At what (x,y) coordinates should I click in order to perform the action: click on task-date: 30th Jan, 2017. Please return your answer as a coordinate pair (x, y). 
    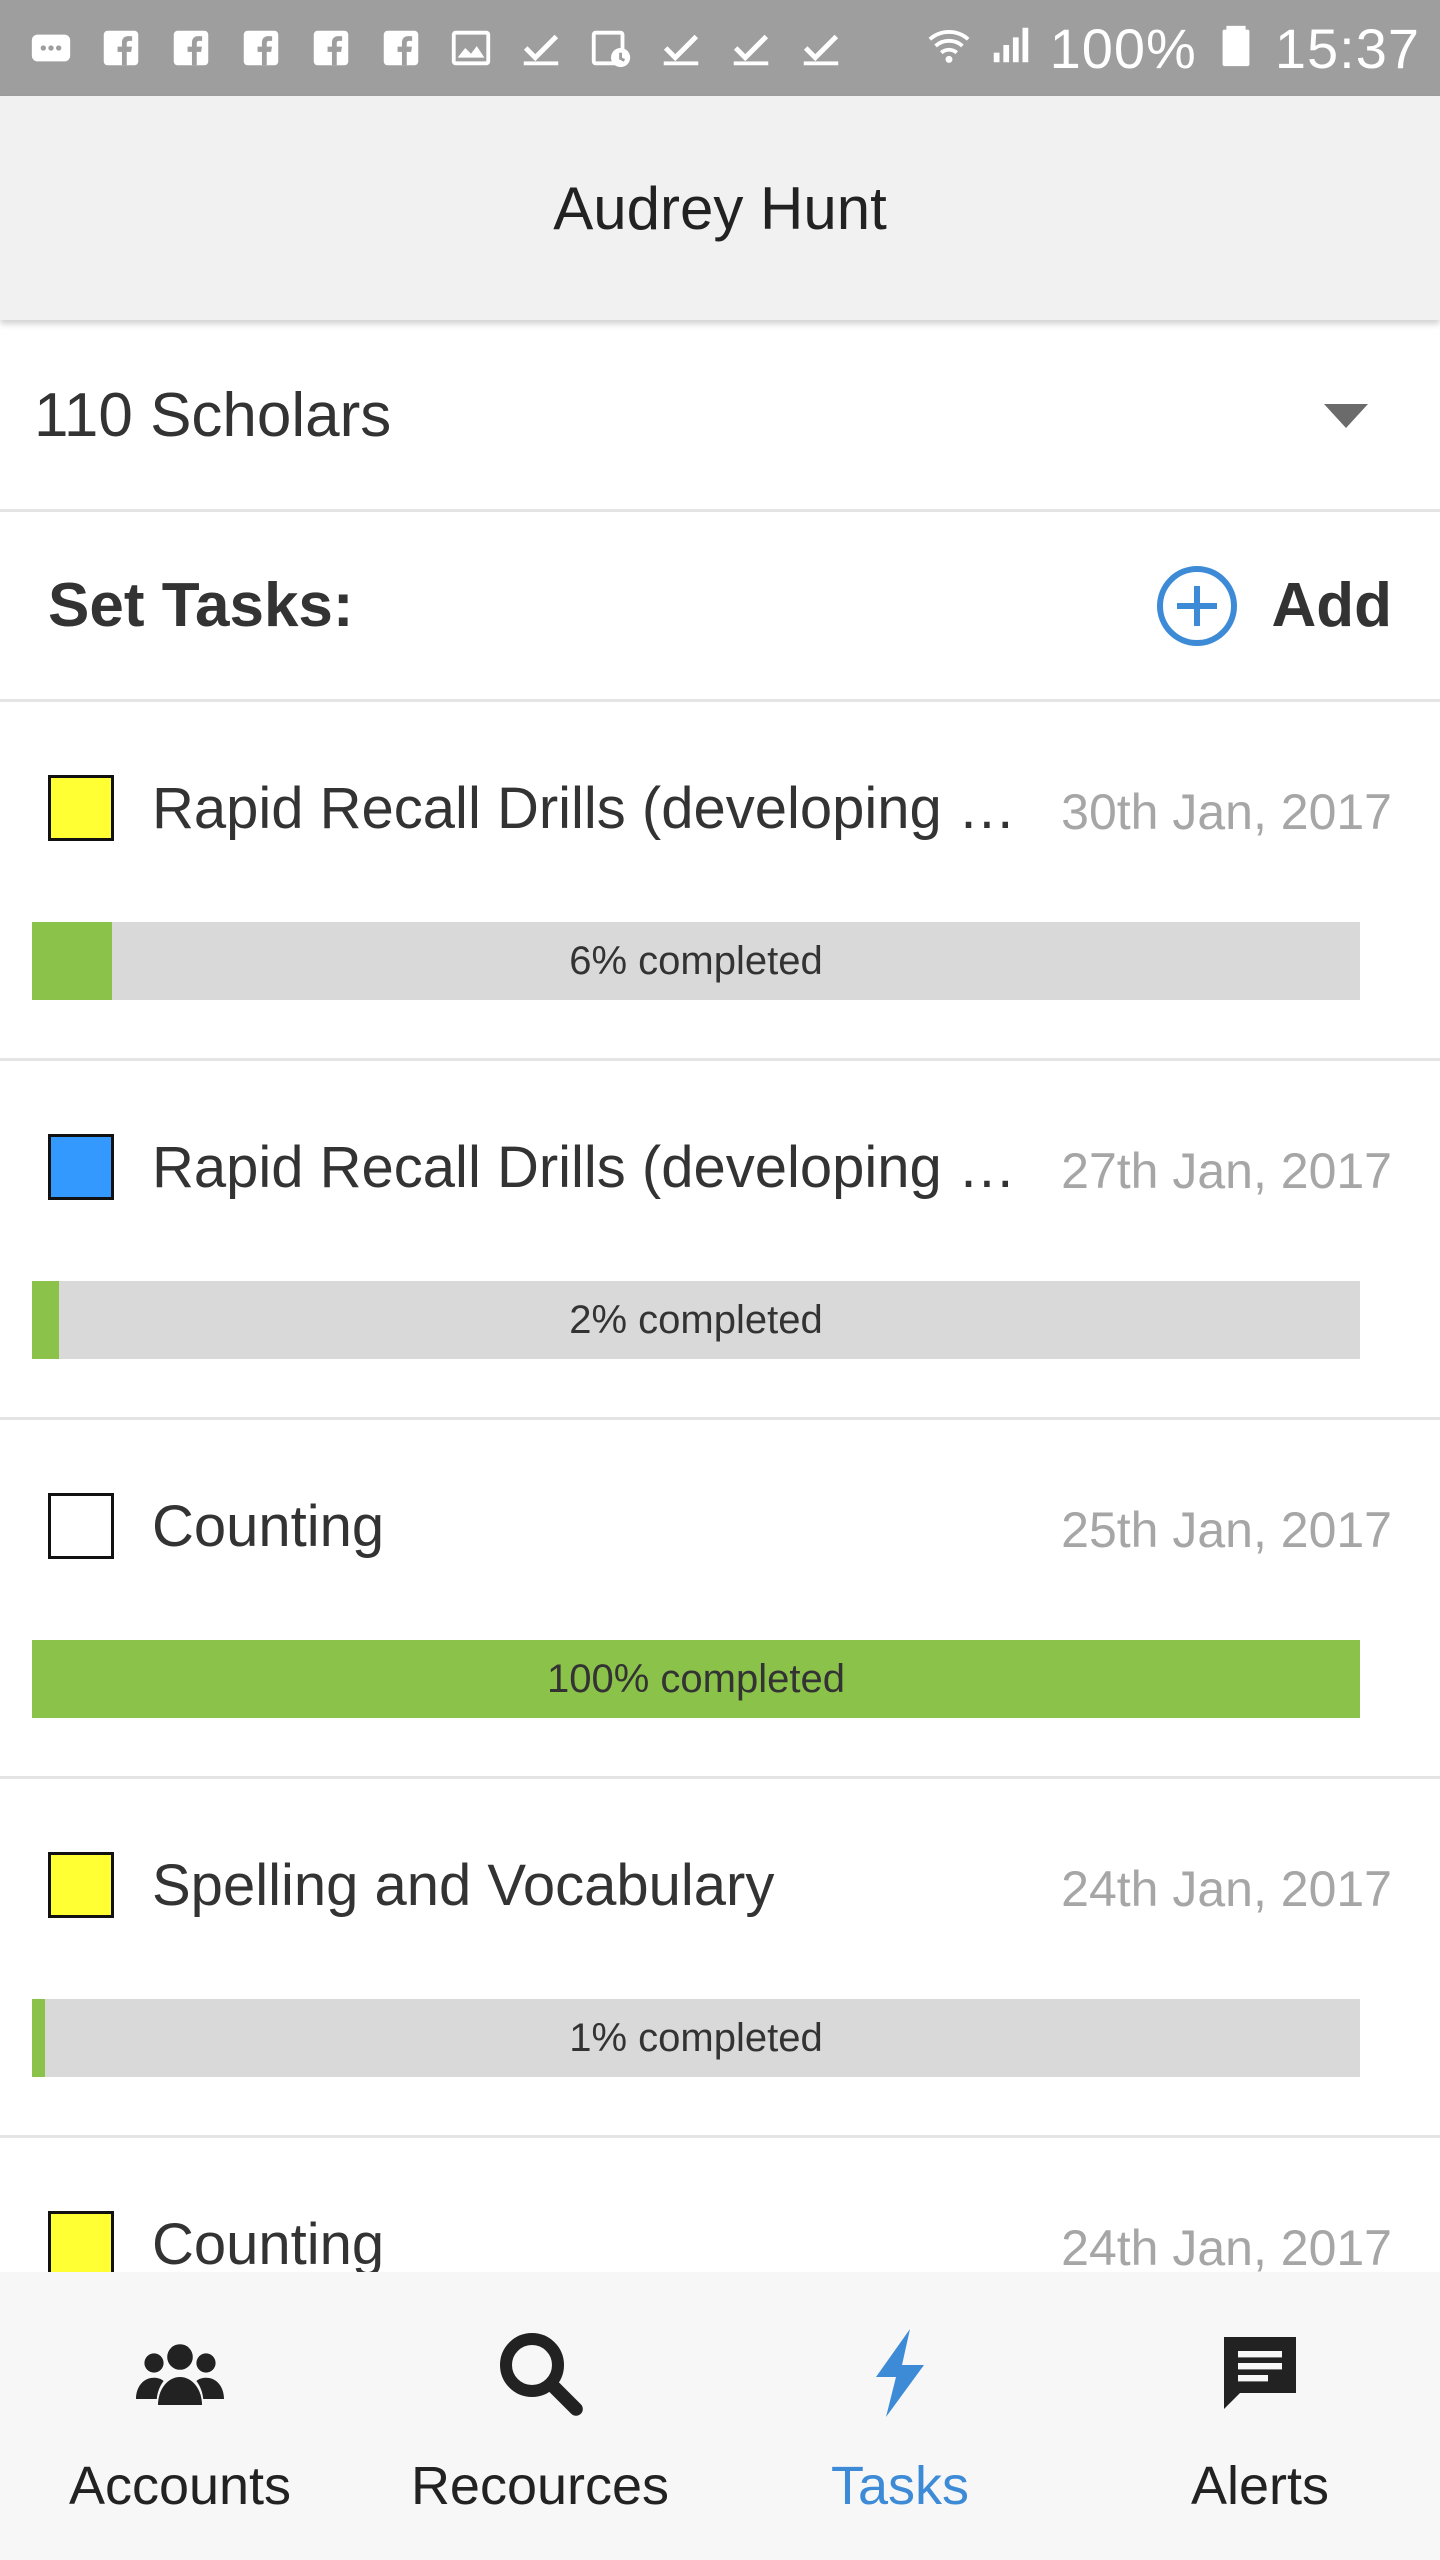
    Looking at the image, I should click on (1226, 812).